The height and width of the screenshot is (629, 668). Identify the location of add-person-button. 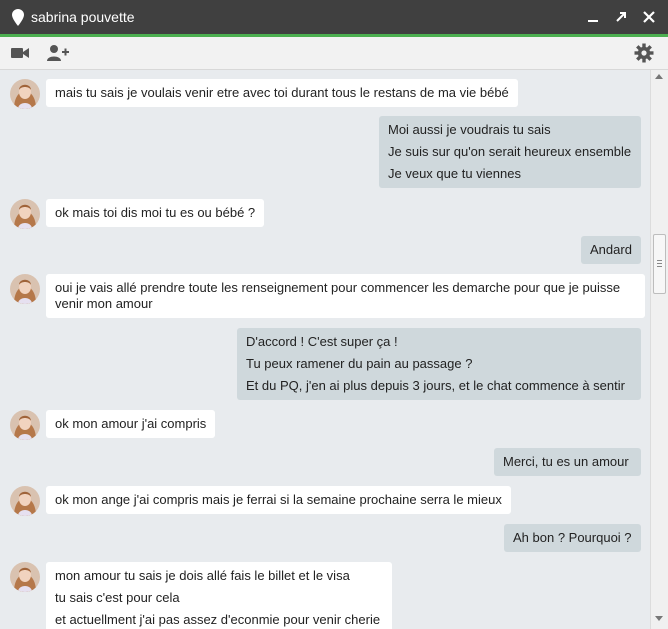
(58, 53).